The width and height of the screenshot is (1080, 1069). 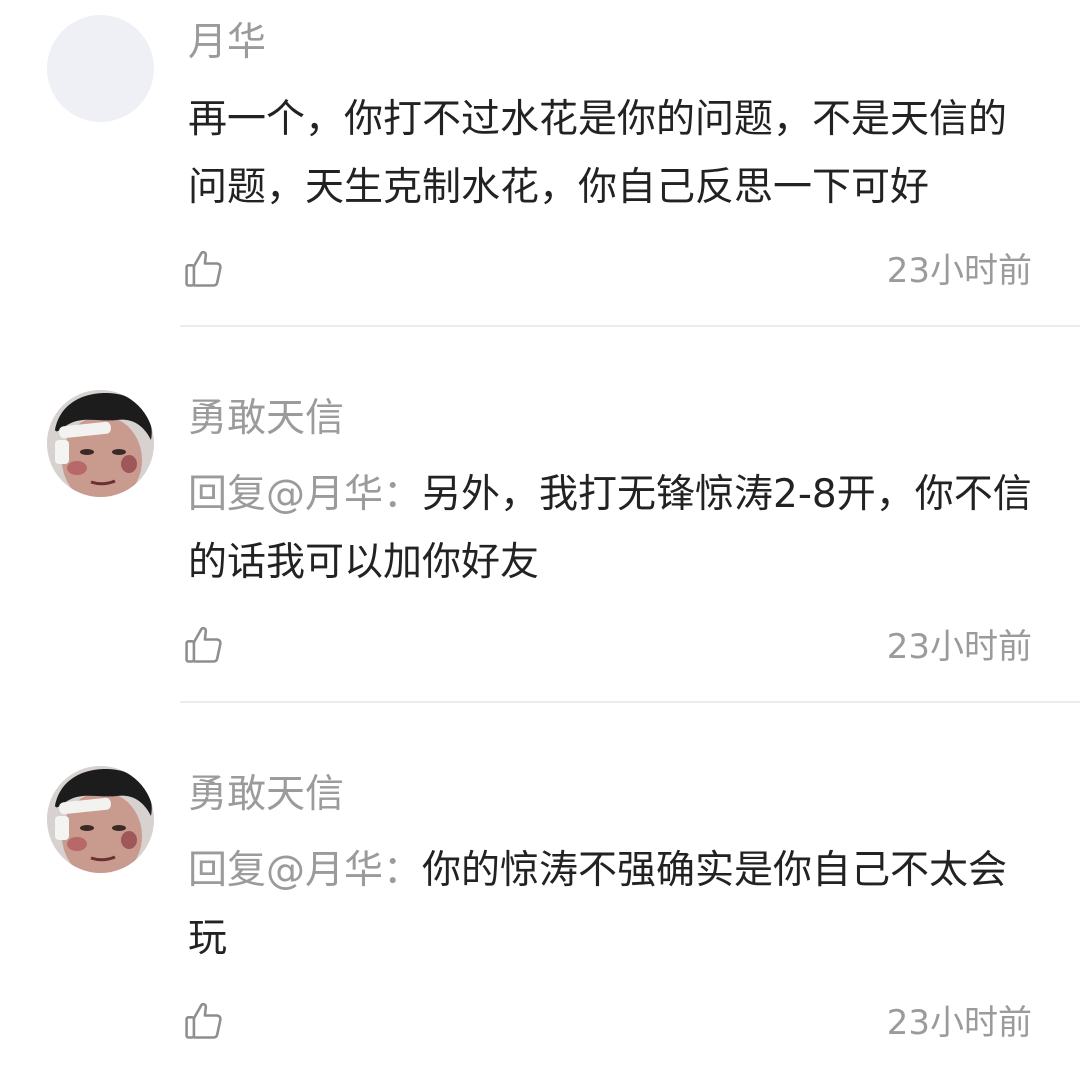 What do you see at coordinates (613, 905) in the screenshot?
I see `comment-text: 回复@月华：你的惊涛不强确实是你自己不太会玩` at bounding box center [613, 905].